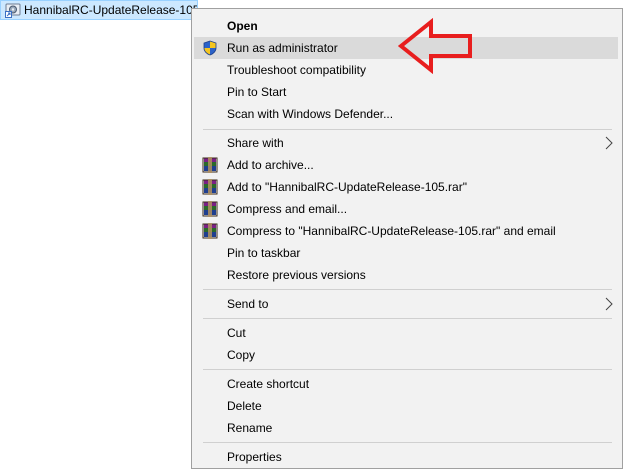  I want to click on menu-item-label: Delete, so click(244, 406).